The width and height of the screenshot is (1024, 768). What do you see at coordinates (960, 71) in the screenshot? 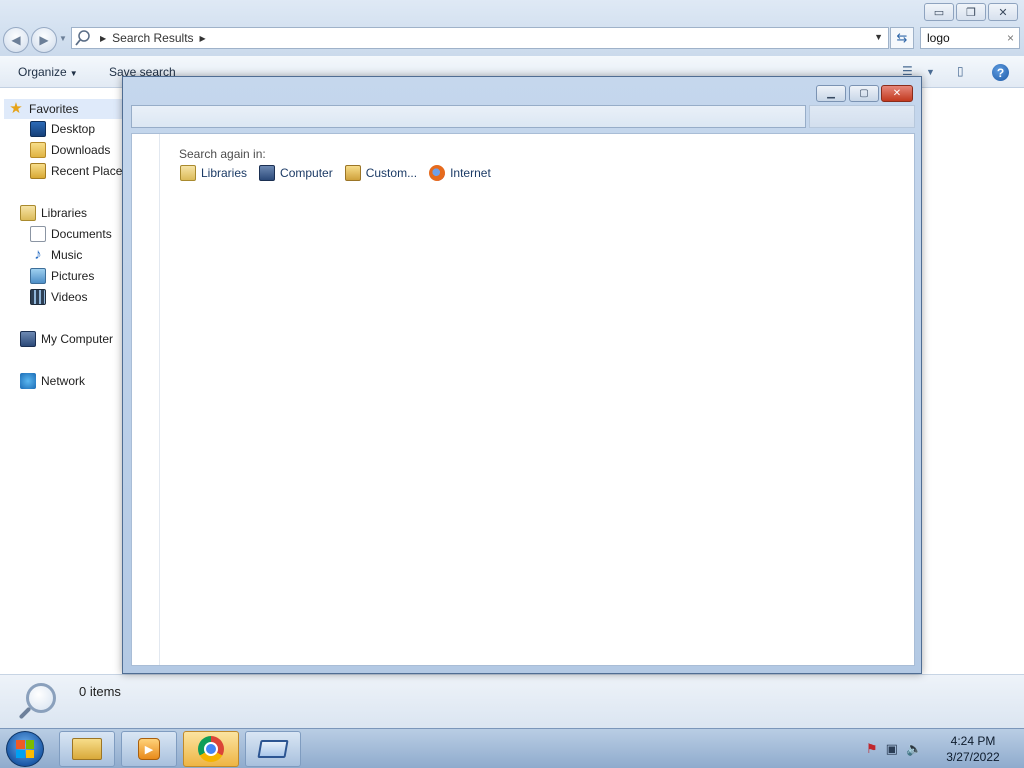
I see `preview-pane-icon: ▯` at bounding box center [960, 71].